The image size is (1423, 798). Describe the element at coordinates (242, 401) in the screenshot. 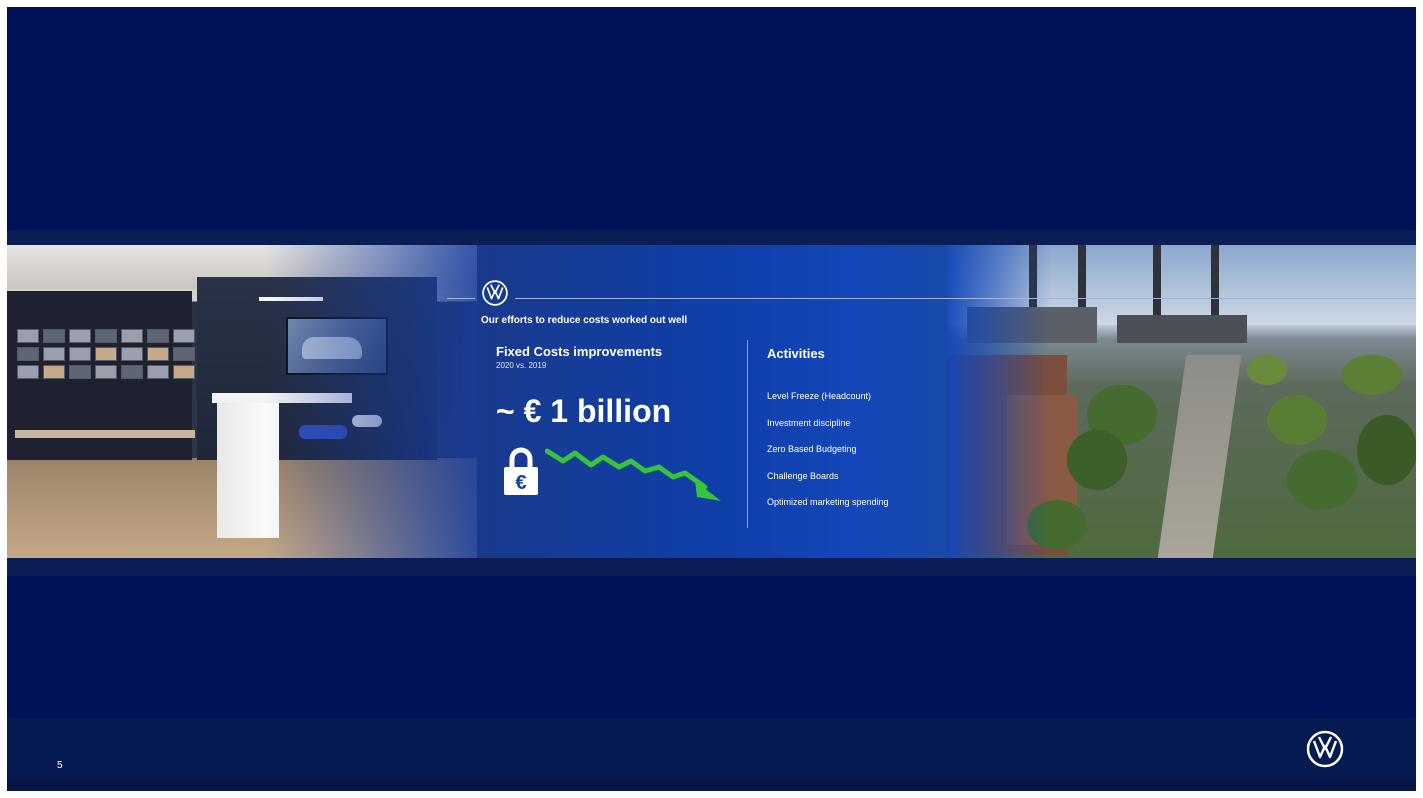

I see `showroom-photo` at that location.